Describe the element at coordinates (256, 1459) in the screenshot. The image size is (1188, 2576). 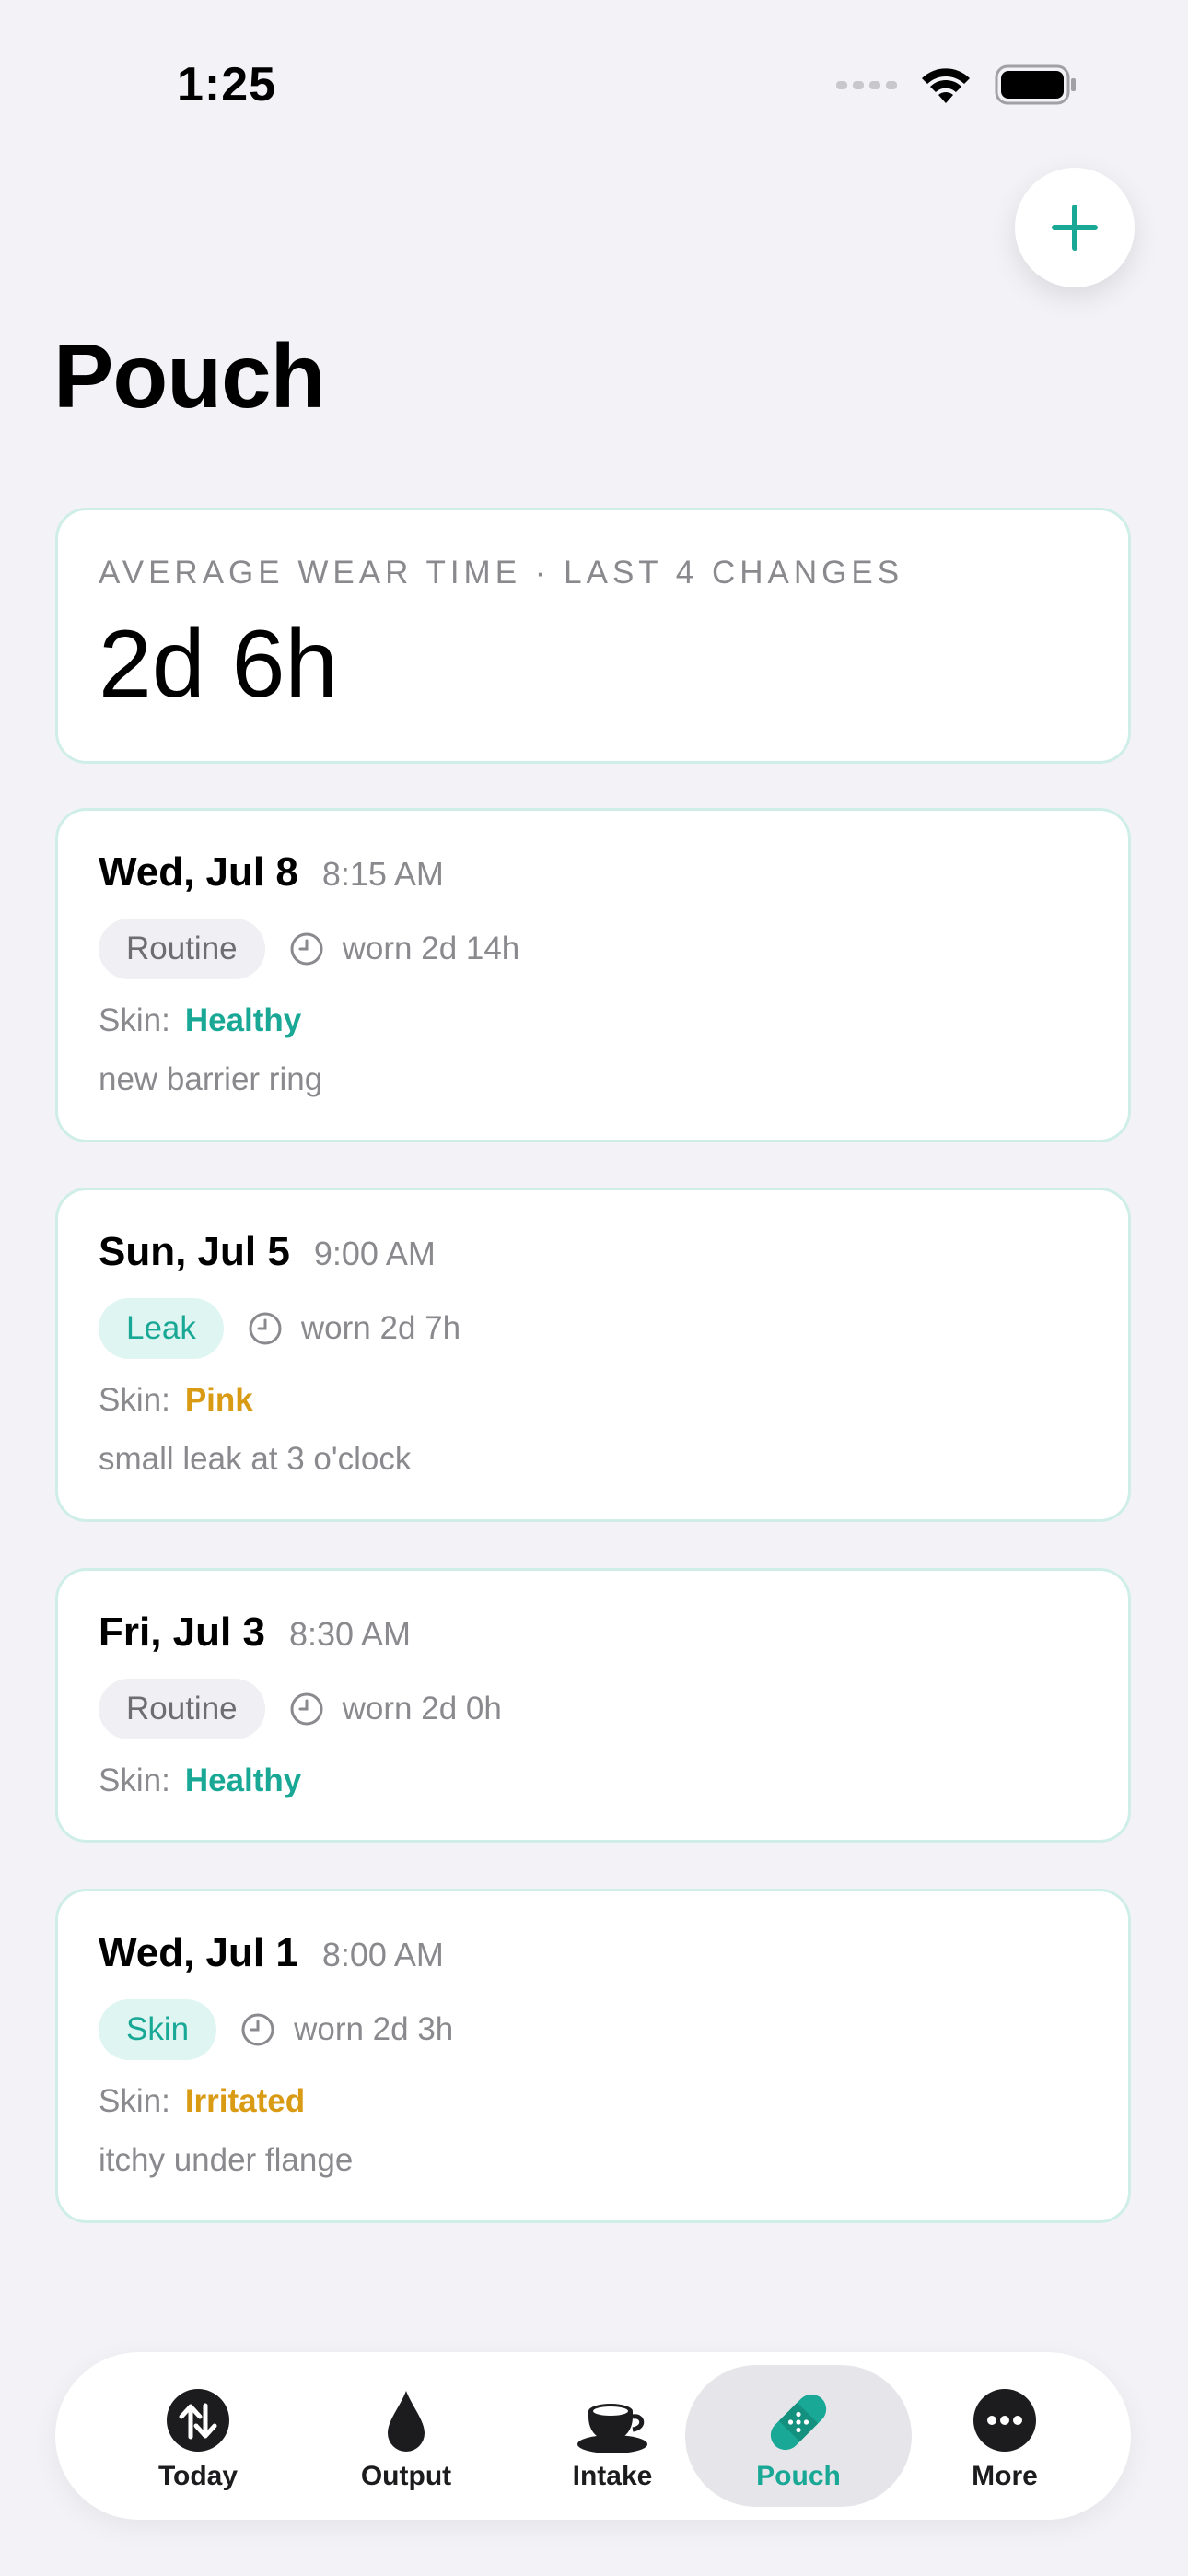
I see `change-note: small leak at 3 o'clock` at that location.